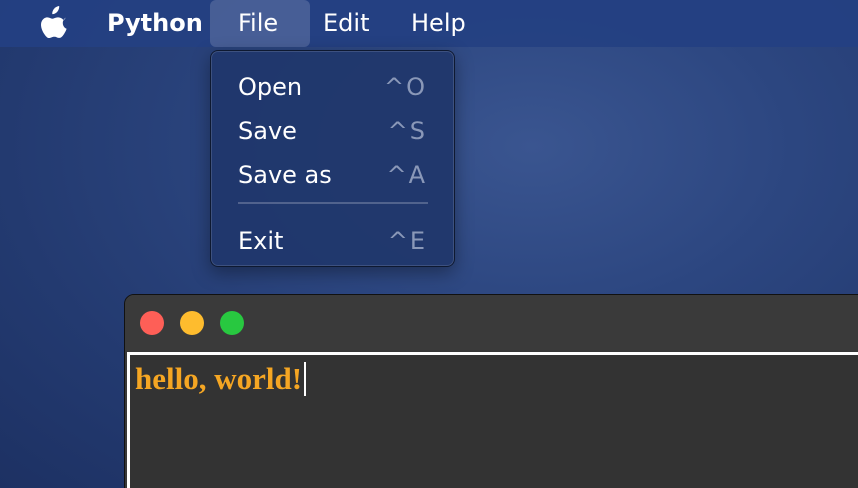 The image size is (858, 488). What do you see at coordinates (332, 241) in the screenshot?
I see `menu-item-exit: Exit ^E` at bounding box center [332, 241].